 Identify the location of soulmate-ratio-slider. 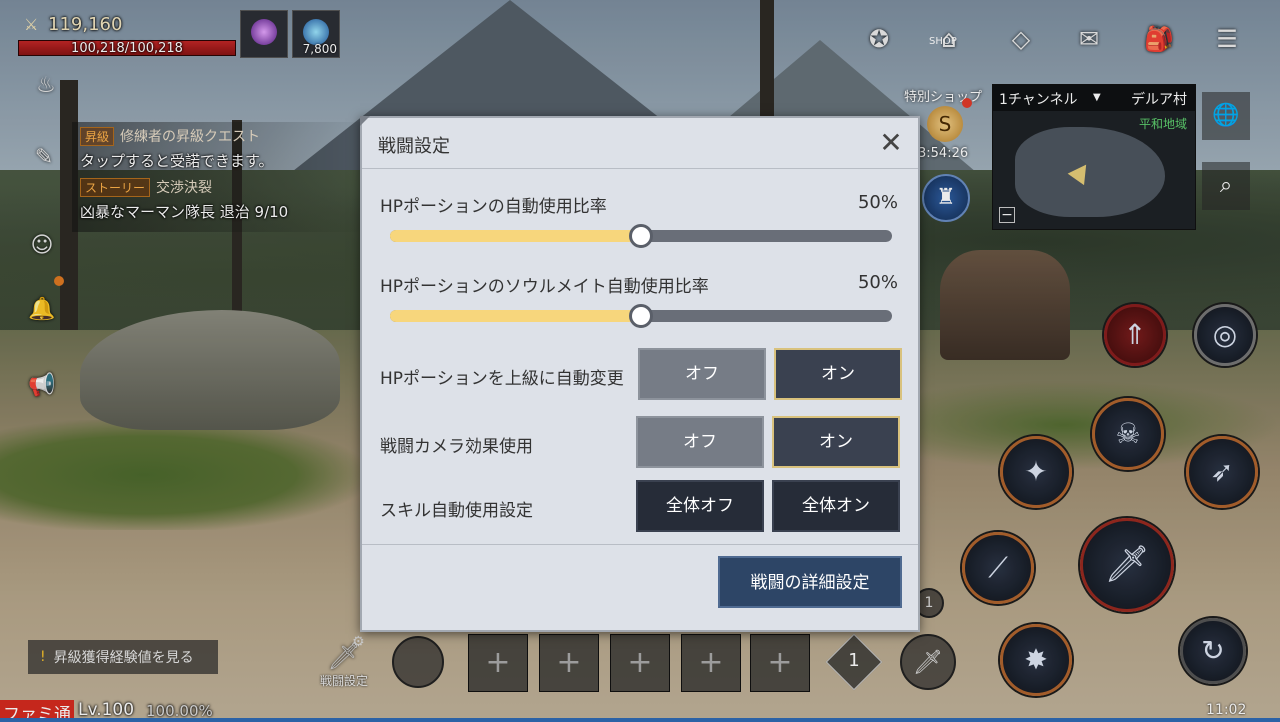
(641, 316).